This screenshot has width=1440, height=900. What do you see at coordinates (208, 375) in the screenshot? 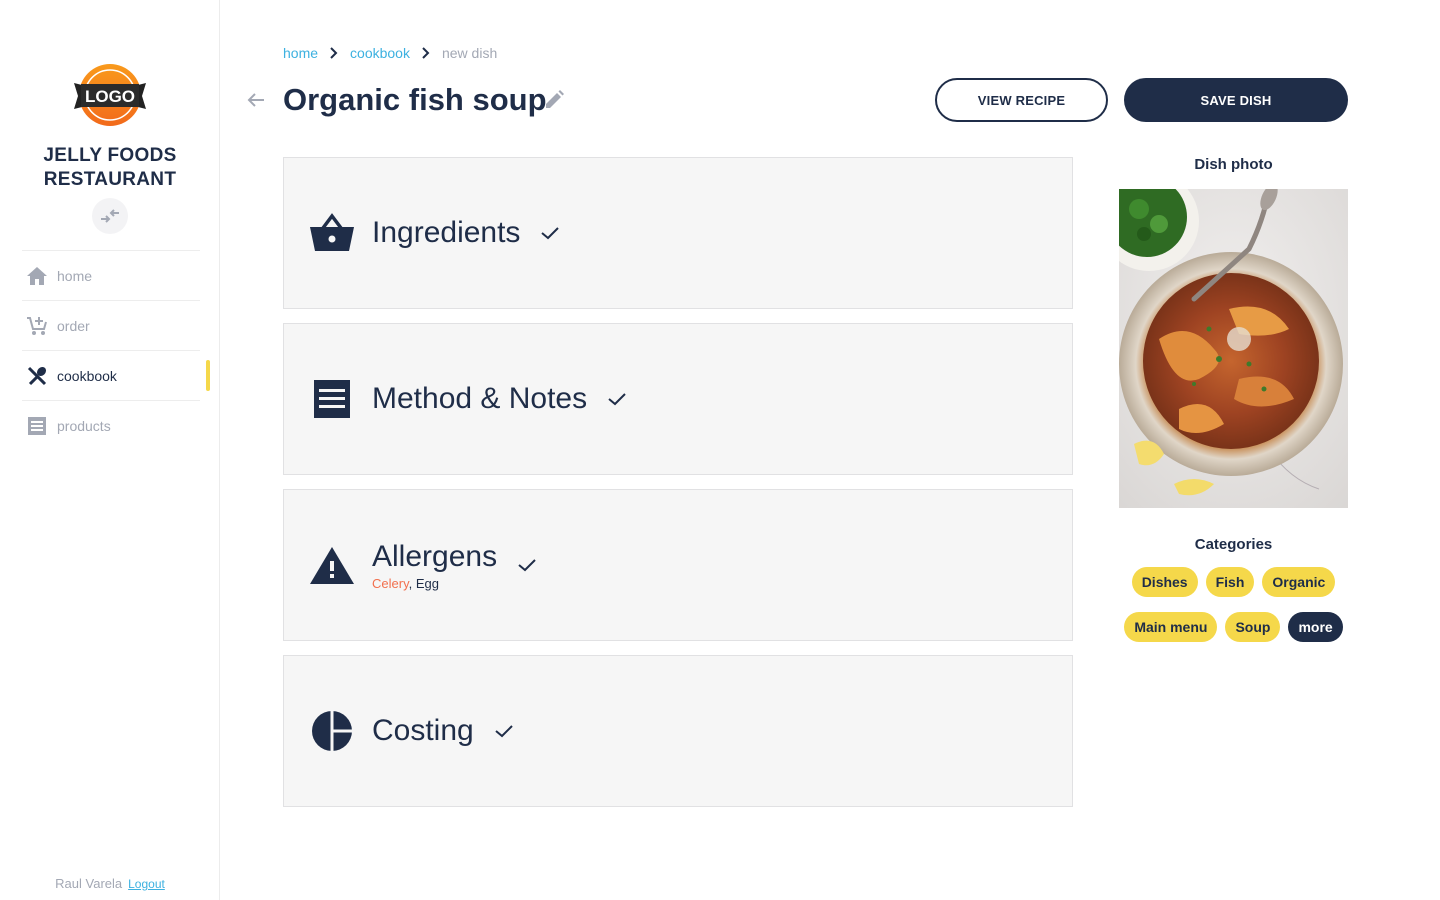
I see `active-indicator` at bounding box center [208, 375].